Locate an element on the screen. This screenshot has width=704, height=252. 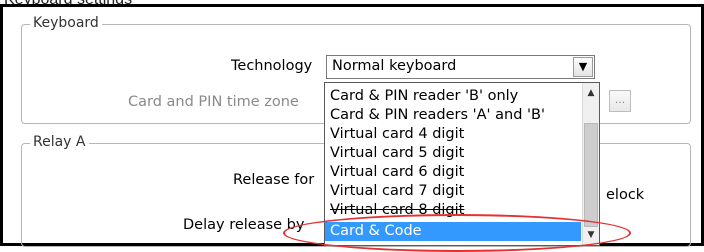
technology-select-value: Normal keyboard is located at coordinates (394, 66).